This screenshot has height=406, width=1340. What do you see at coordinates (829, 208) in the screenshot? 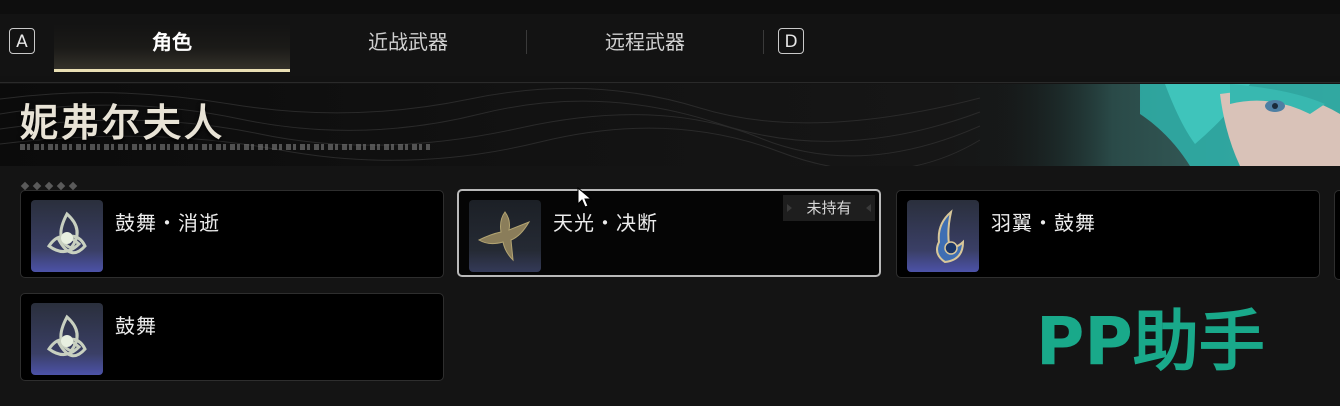
I see `not-owned-badge: 未持有` at bounding box center [829, 208].